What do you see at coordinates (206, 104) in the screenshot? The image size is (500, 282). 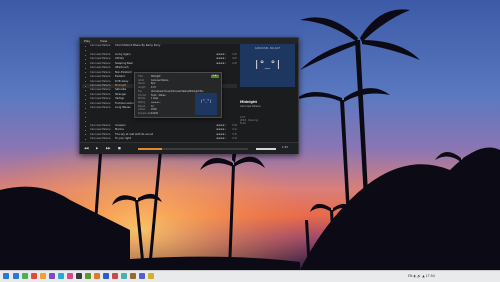 I see `tooltip-cover-thumbnail: |°_°|` at bounding box center [206, 104].